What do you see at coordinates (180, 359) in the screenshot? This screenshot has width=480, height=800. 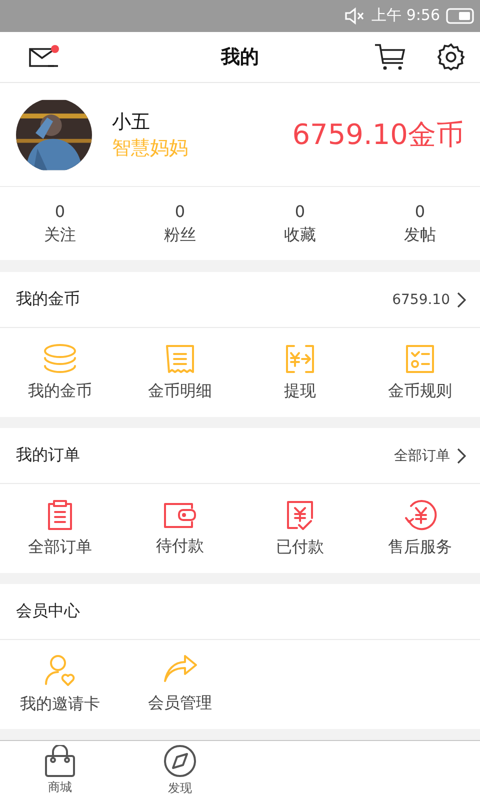 I see `receipt-icon` at bounding box center [180, 359].